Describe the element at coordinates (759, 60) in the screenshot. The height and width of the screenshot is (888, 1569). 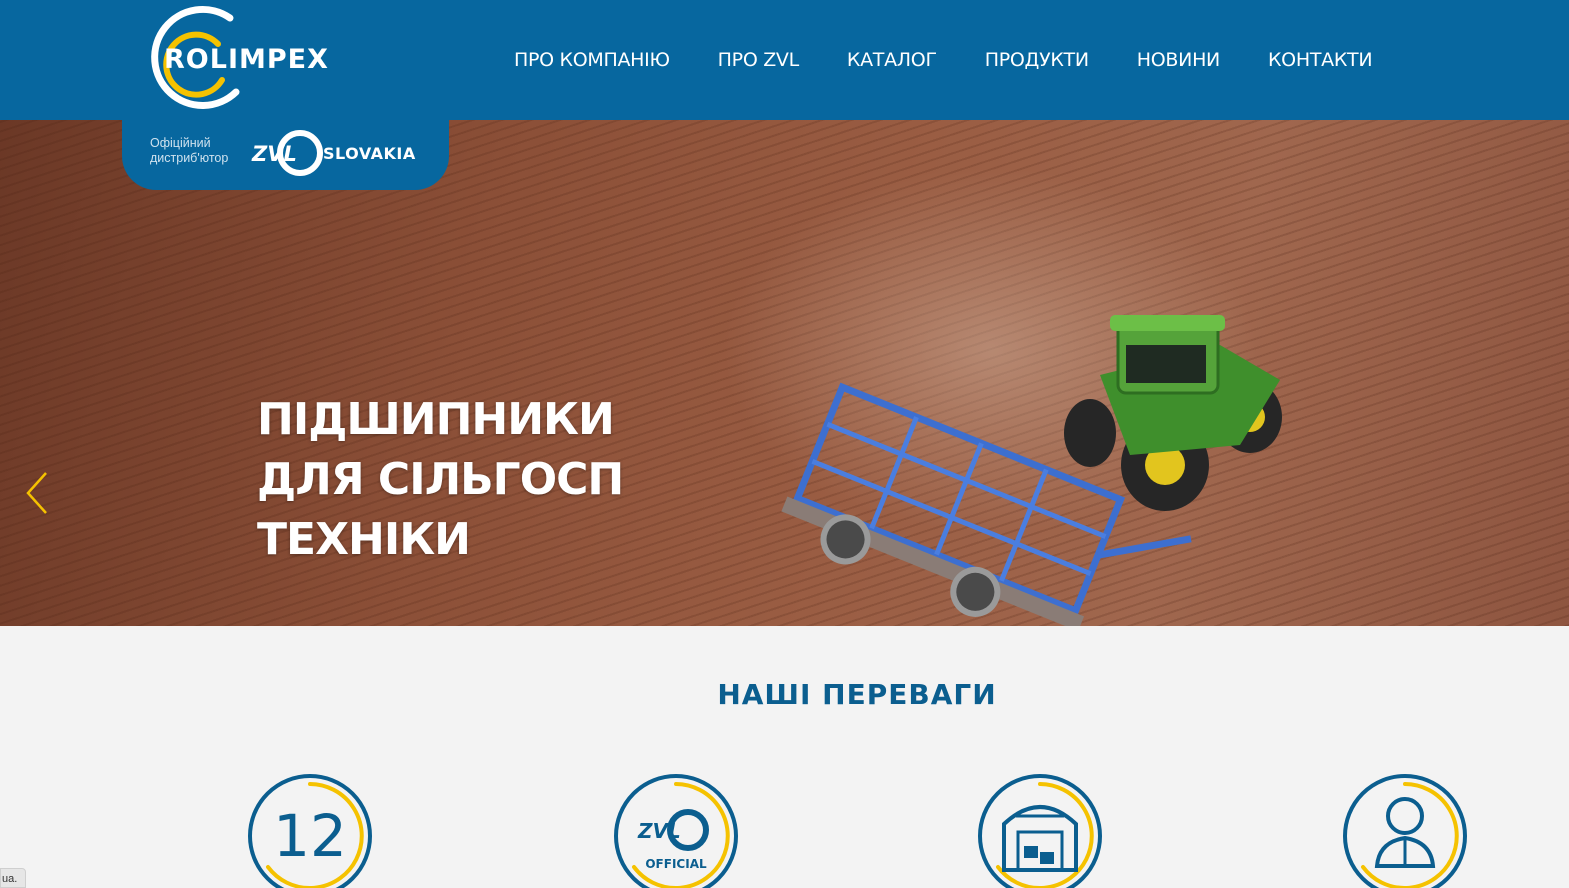
I see `nav-about-zvl: ПРО ZVL` at that location.